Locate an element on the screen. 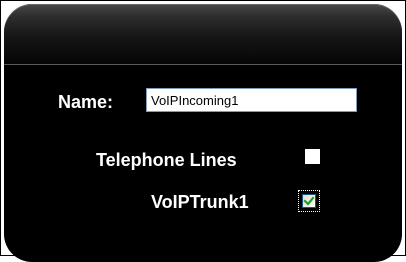 Image resolution: width=406 pixels, height=262 pixels. header-divider is located at coordinates (203, 64).